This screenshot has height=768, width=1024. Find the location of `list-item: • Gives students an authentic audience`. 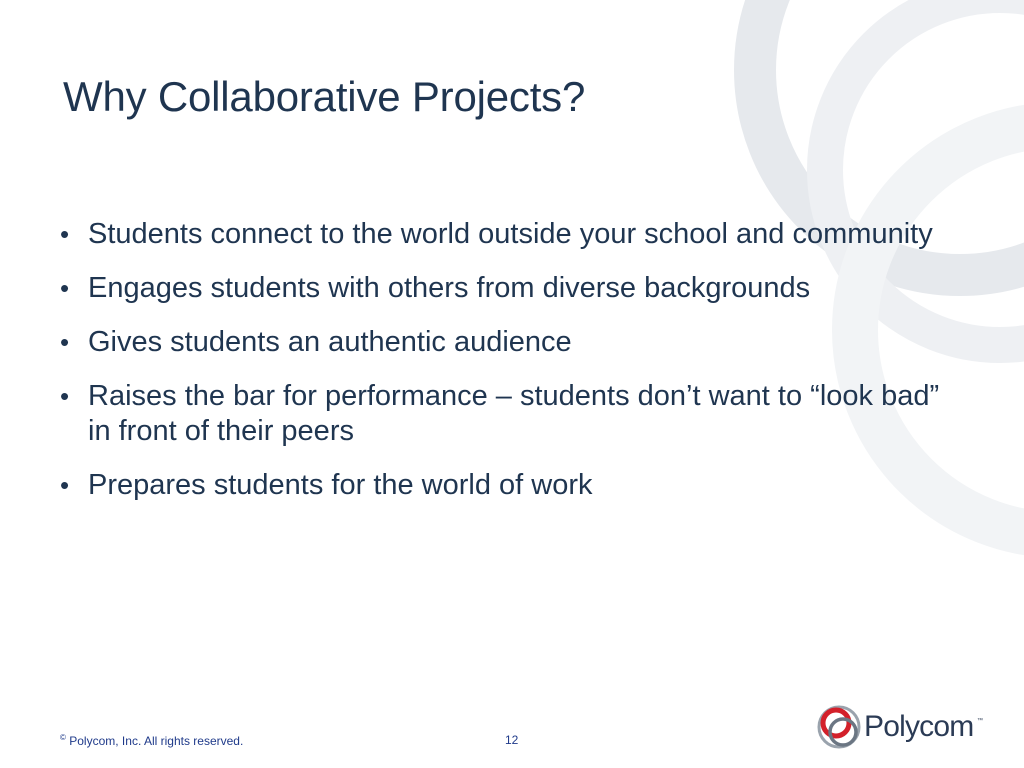

list-item: • Gives students an authentic audience is located at coordinates (510, 342).